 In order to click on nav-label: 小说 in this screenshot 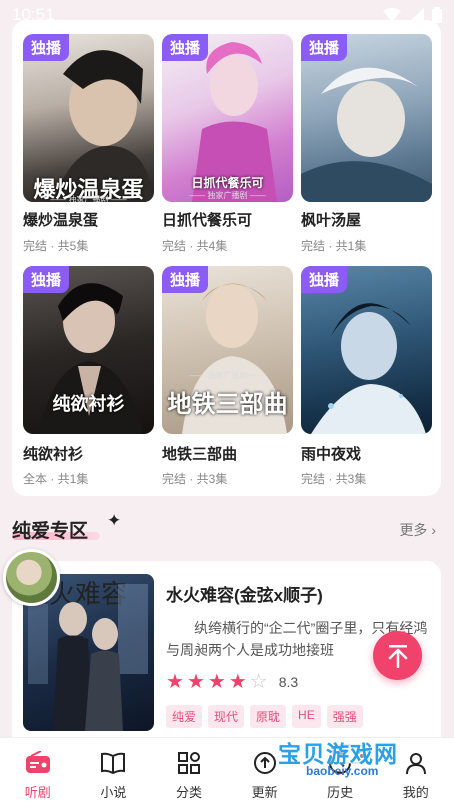, I will do `click(113, 792)`.